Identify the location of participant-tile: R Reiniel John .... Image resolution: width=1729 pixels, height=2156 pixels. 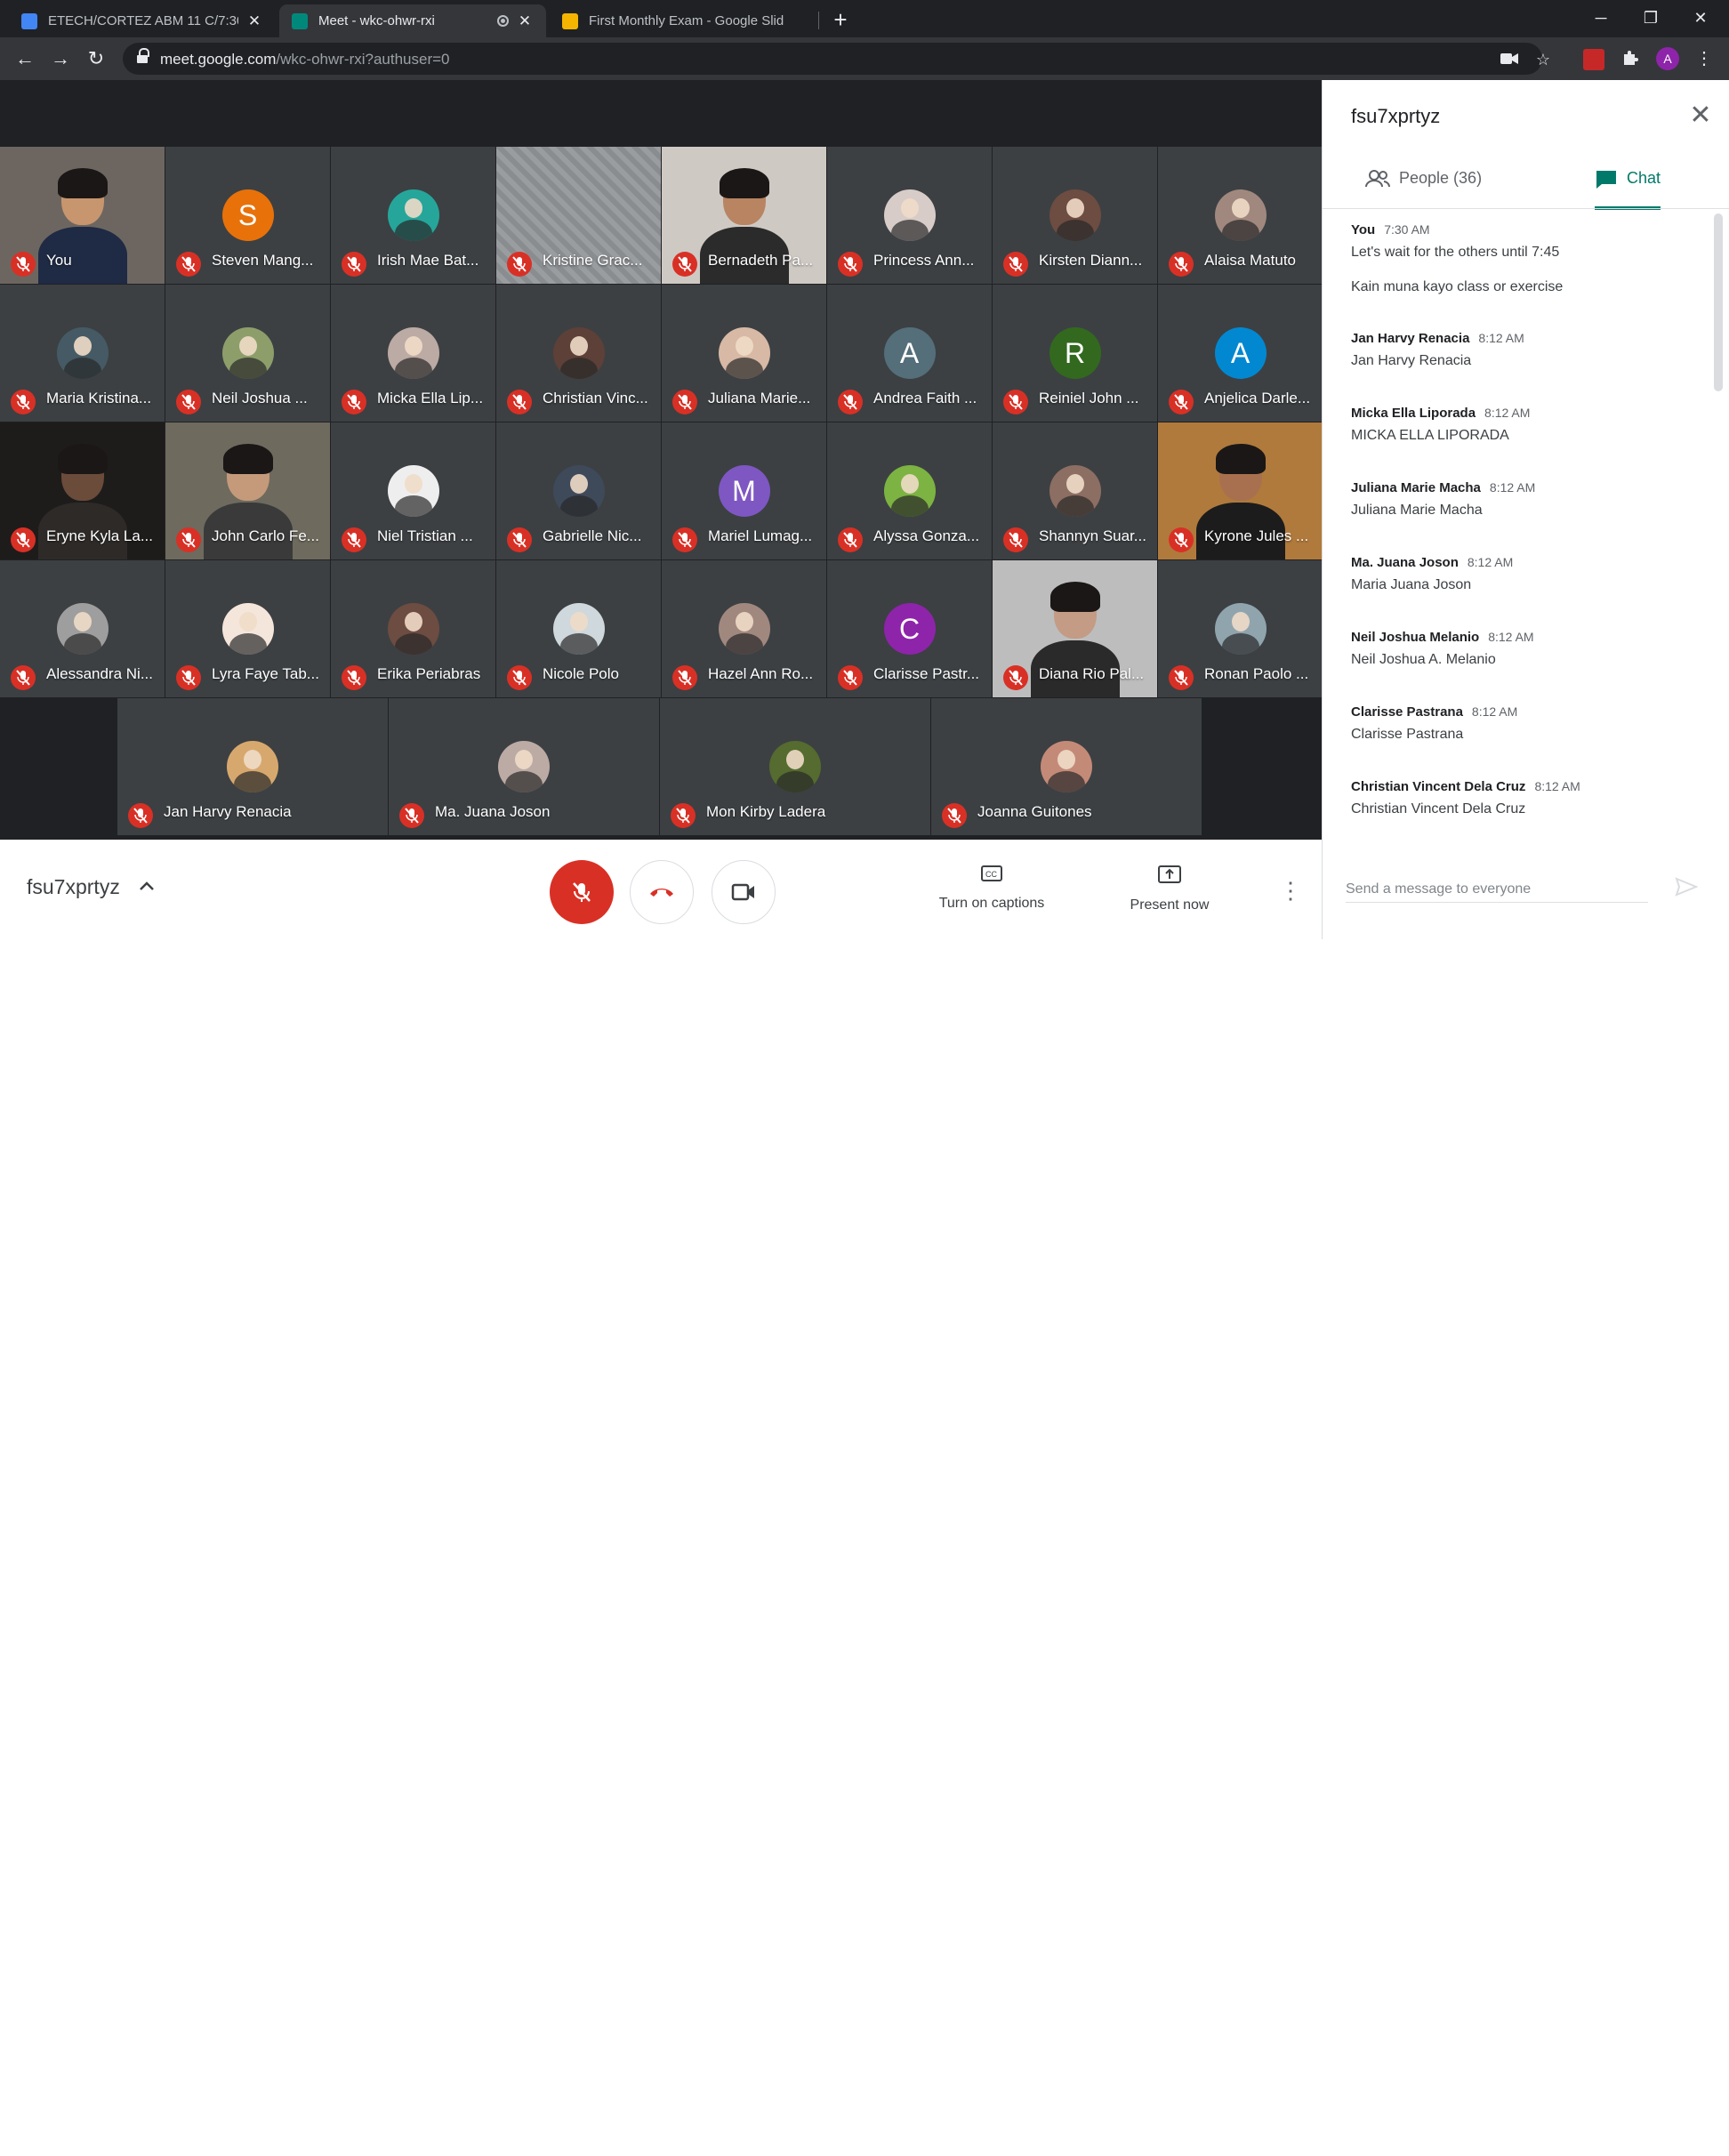
(1075, 354).